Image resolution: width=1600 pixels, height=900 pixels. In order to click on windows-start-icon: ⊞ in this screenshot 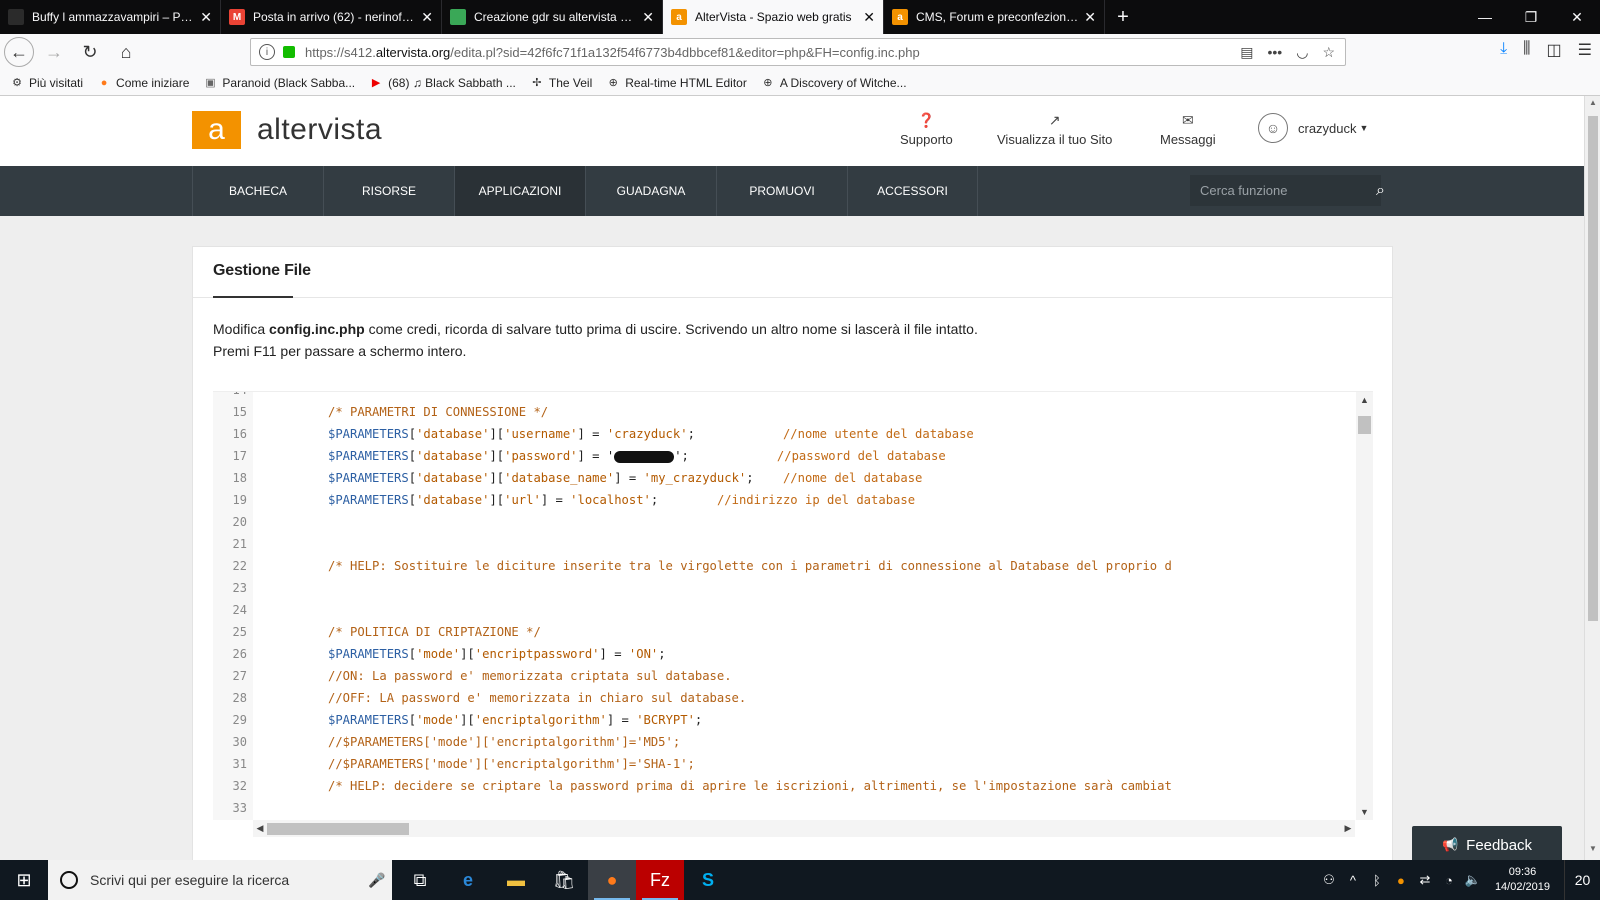, I will do `click(24, 880)`.